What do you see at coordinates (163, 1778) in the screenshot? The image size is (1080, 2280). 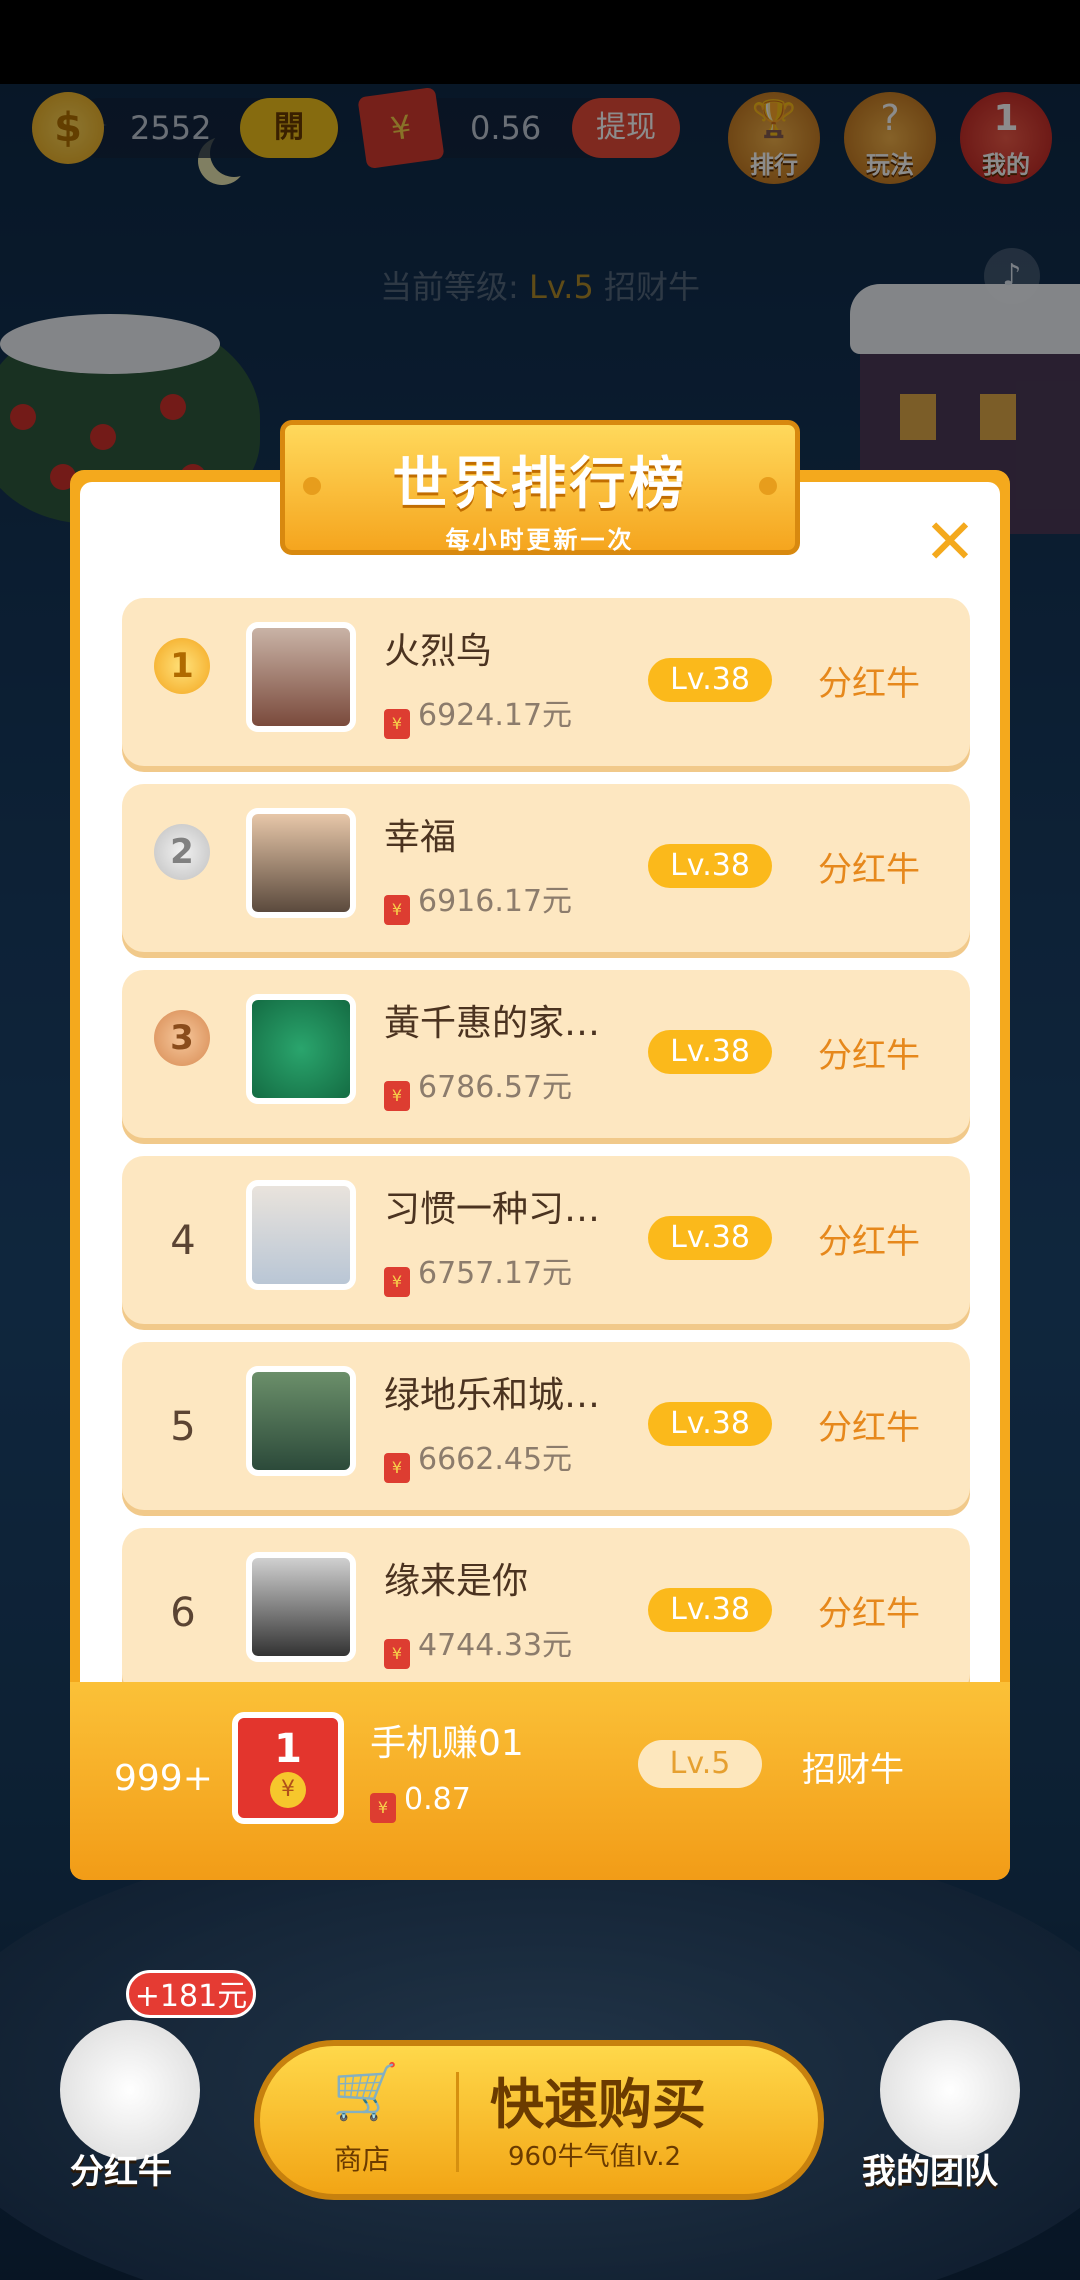 I see `my-rank: 999+` at bounding box center [163, 1778].